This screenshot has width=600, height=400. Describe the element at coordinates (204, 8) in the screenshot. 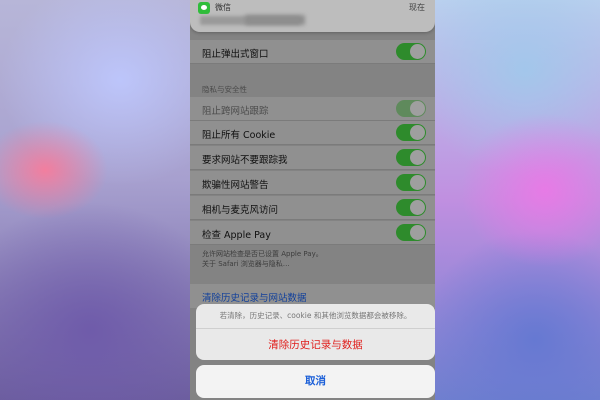

I see `wechat-icon` at that location.